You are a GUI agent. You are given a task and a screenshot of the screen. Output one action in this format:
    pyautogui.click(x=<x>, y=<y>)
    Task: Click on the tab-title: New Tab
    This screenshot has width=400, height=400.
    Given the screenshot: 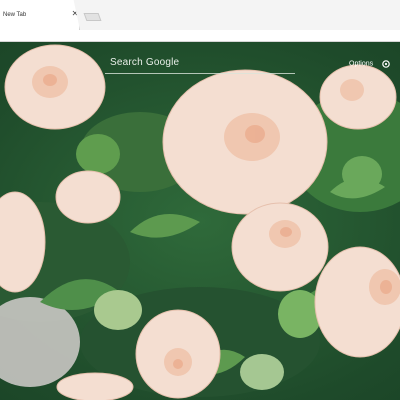 What is the action you would take?
    pyautogui.click(x=15, y=15)
    